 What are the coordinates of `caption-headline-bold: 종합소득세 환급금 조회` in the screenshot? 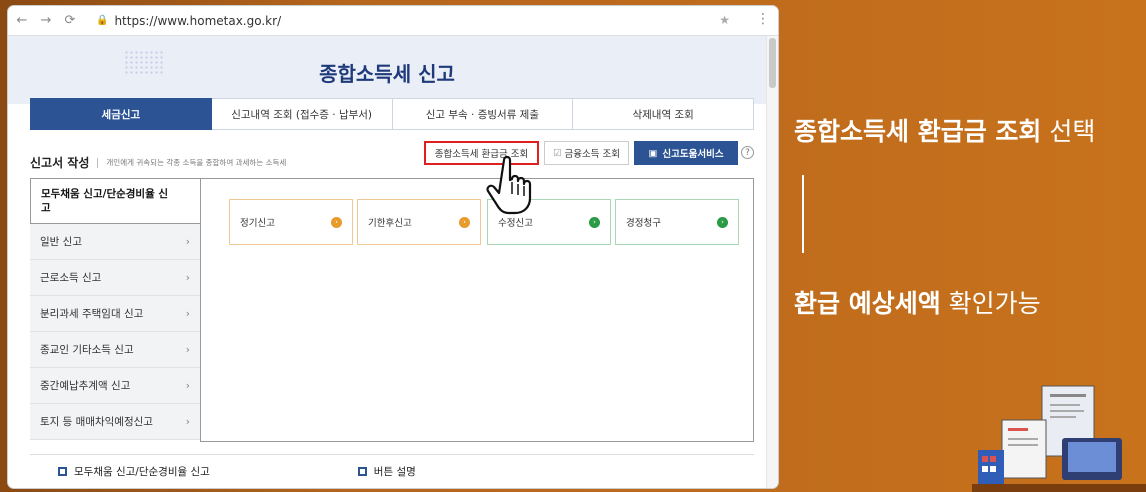 It's located at (918, 131).